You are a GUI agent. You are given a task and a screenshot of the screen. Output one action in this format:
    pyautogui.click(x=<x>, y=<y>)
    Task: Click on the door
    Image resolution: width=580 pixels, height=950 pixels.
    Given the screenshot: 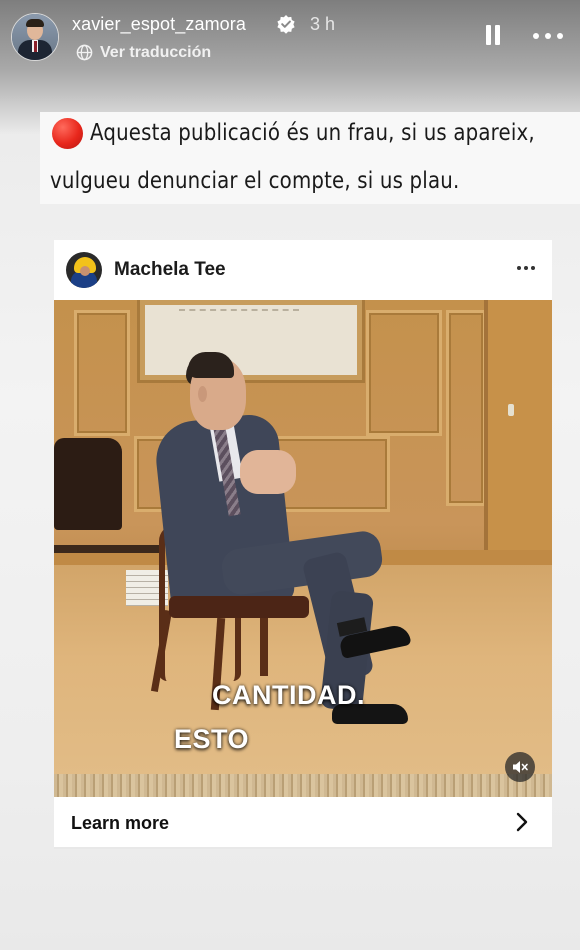 What is the action you would take?
    pyautogui.click(x=518, y=425)
    